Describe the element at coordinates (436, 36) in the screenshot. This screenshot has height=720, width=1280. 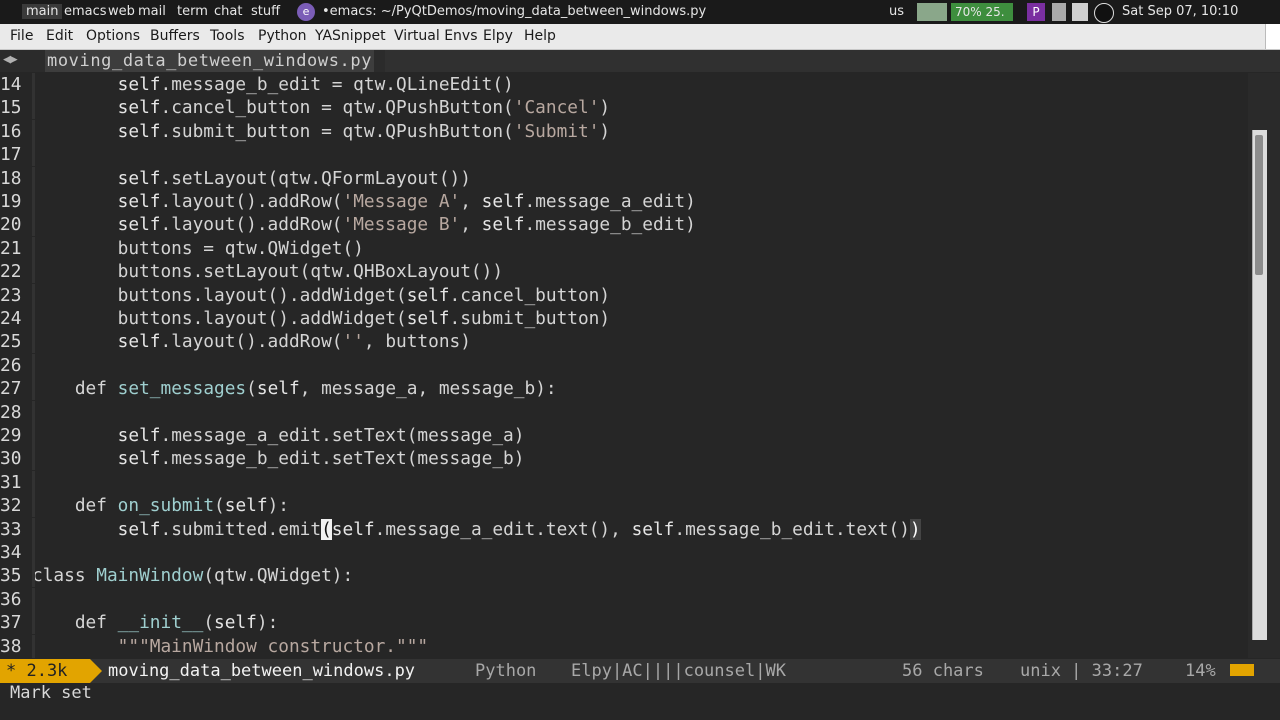
I see `menu-virtual-envs: Virtual Envs` at that location.